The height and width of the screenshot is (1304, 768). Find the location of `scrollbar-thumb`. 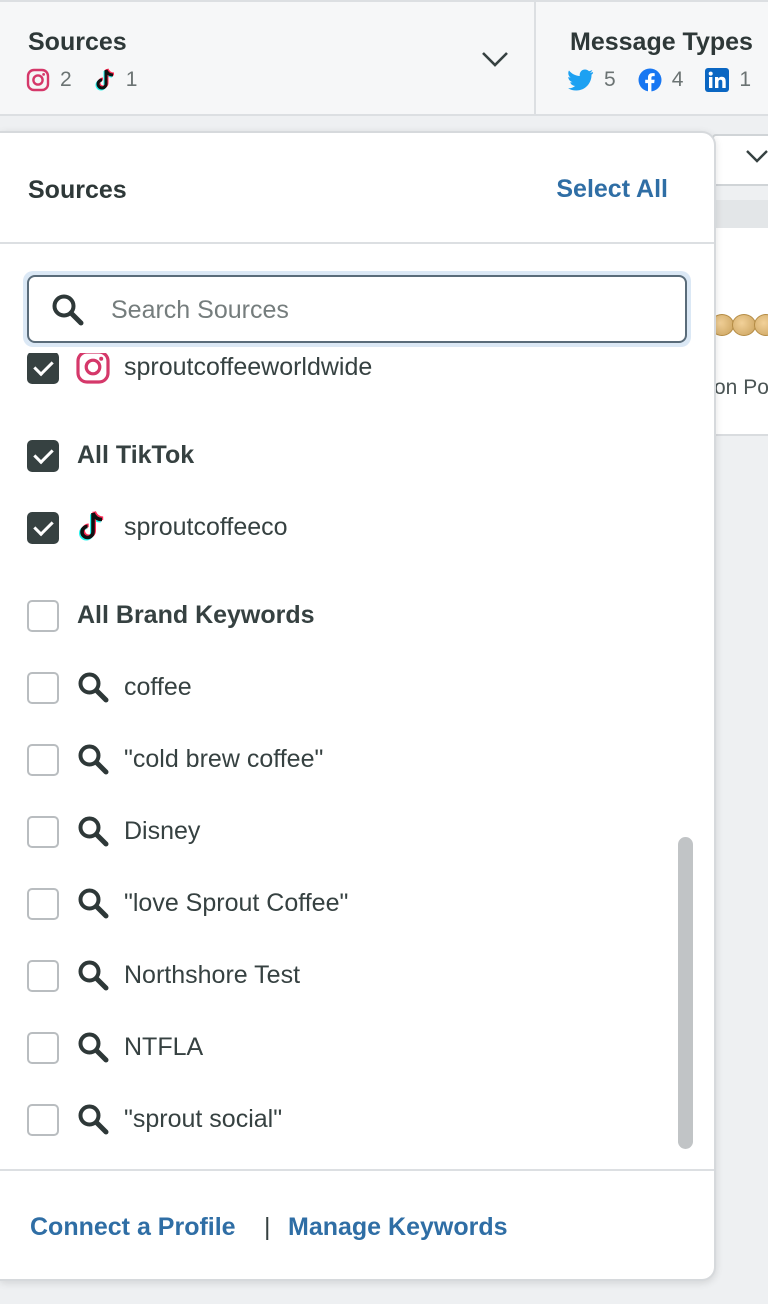

scrollbar-thumb is located at coordinates (685, 993).